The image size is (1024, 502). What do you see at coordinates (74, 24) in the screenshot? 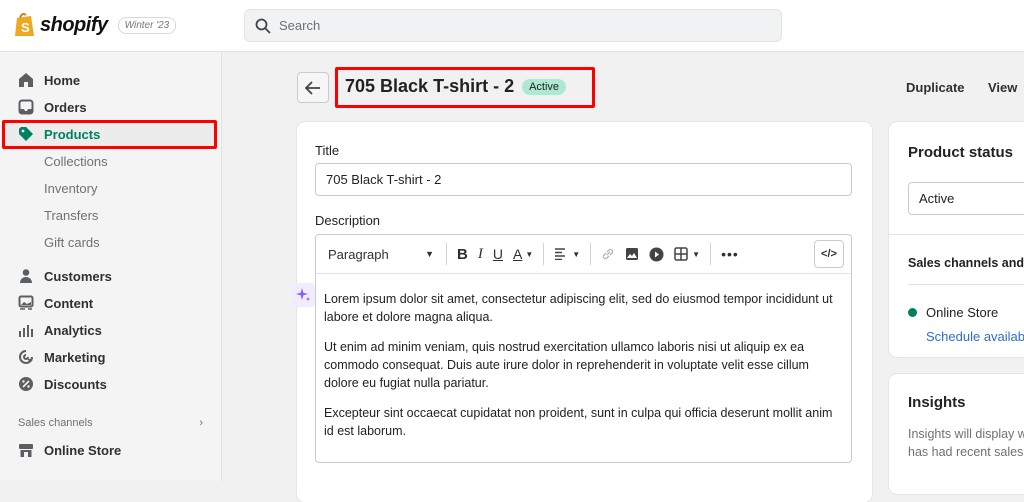
I see `brand-name: shopify` at bounding box center [74, 24].